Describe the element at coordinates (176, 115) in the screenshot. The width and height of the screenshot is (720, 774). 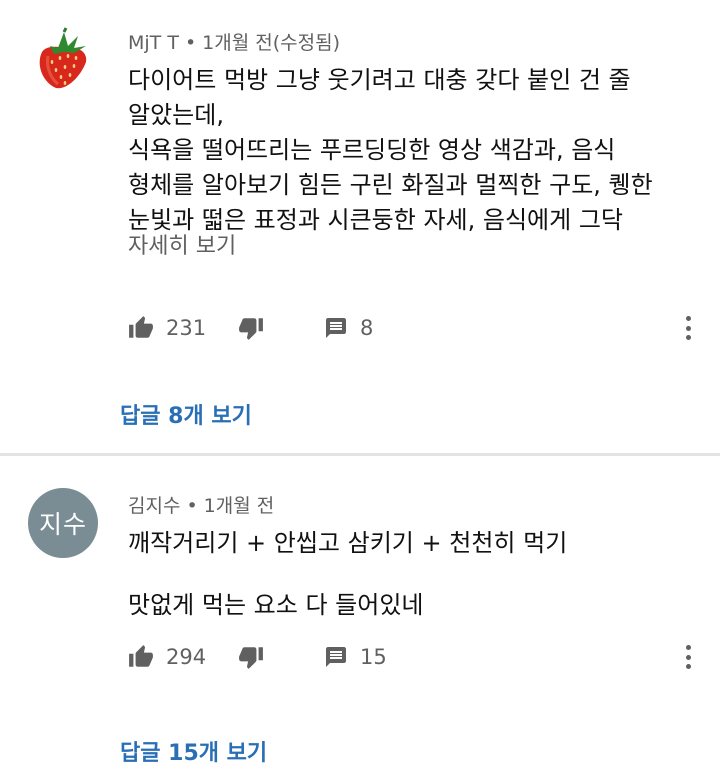
I see `comment-text-line: 알았는데,` at that location.